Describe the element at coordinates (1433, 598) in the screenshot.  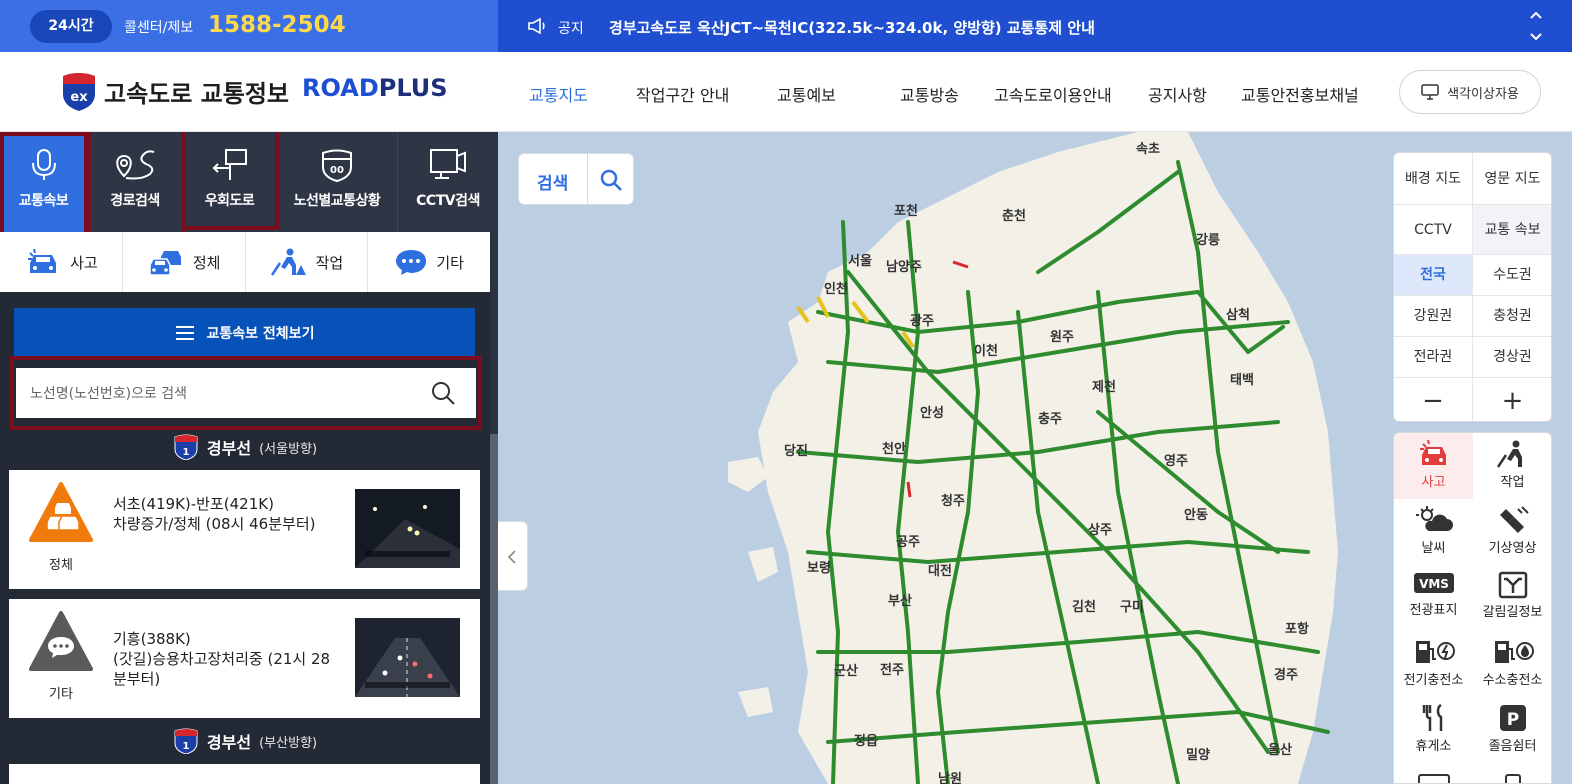
I see `layer-vms: VMS 전광표지` at that location.